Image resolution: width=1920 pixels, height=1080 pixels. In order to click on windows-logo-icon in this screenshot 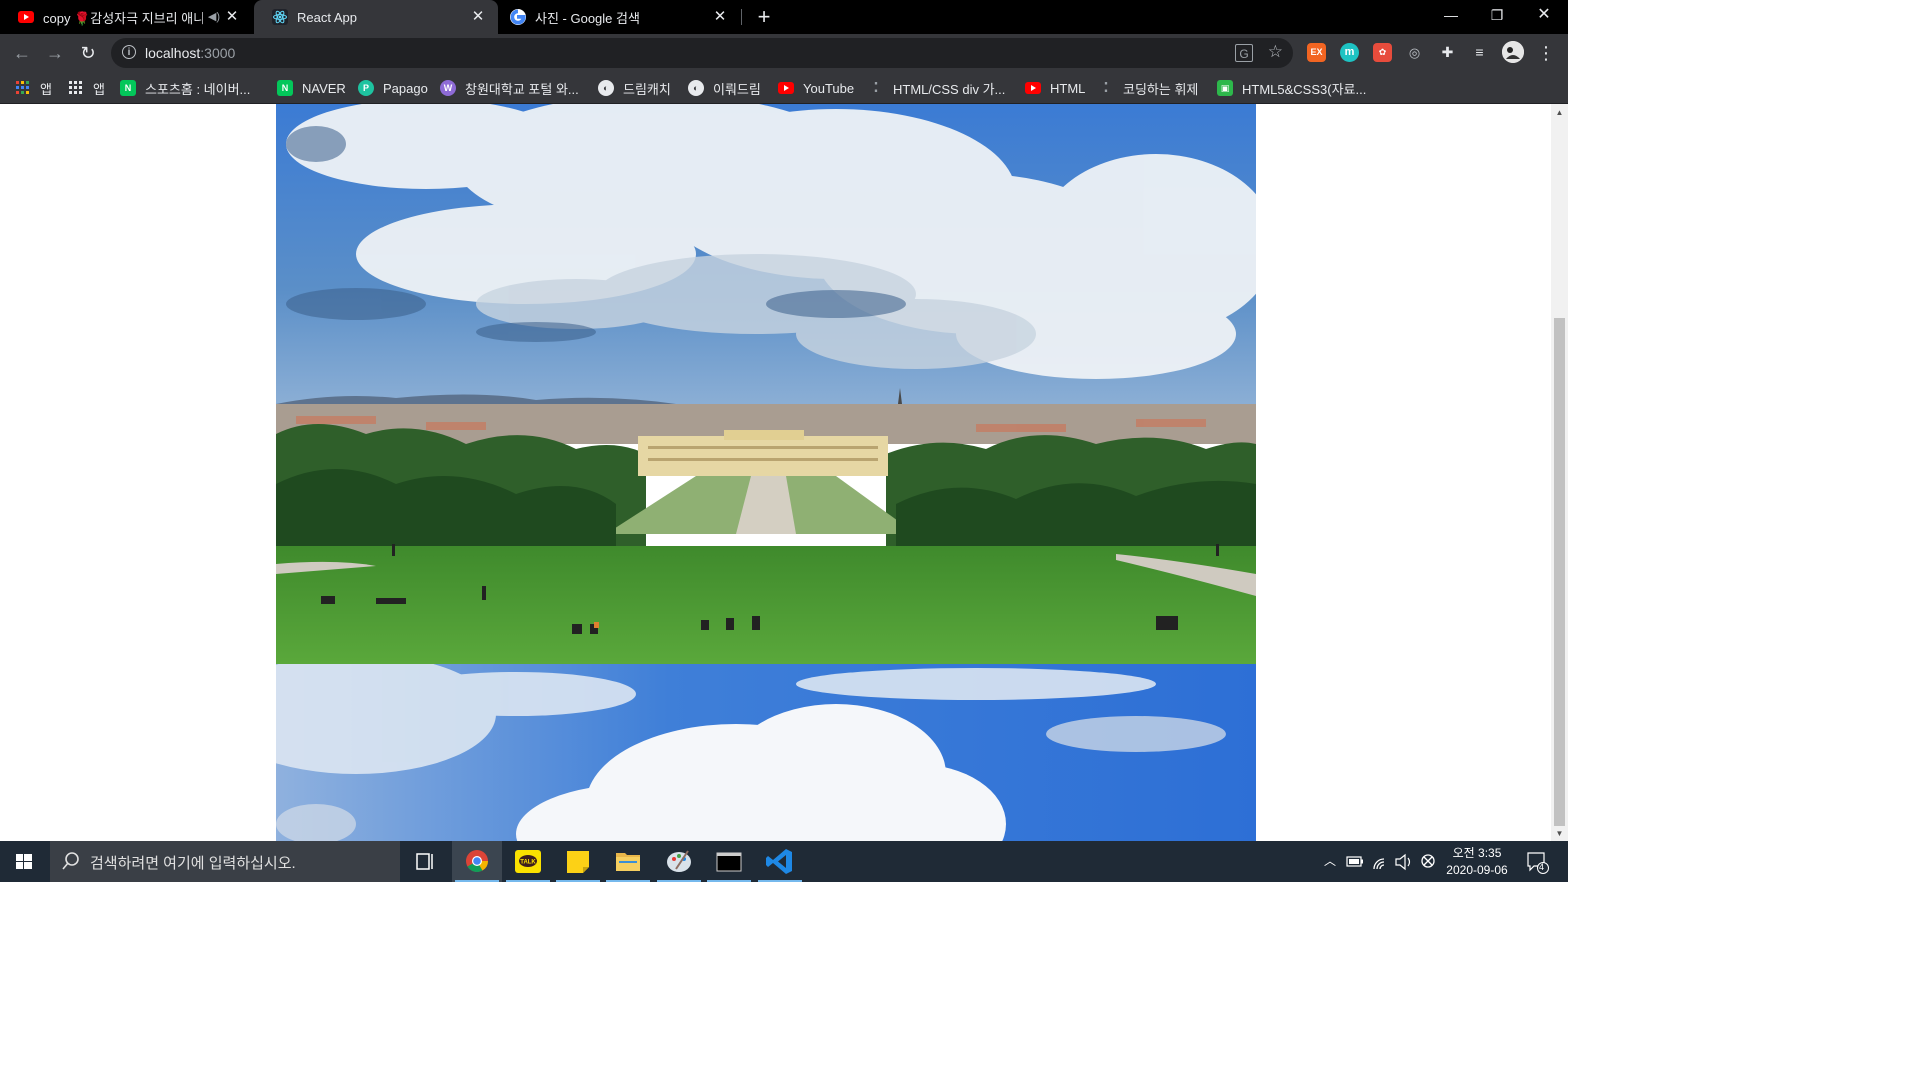, I will do `click(24, 861)`.